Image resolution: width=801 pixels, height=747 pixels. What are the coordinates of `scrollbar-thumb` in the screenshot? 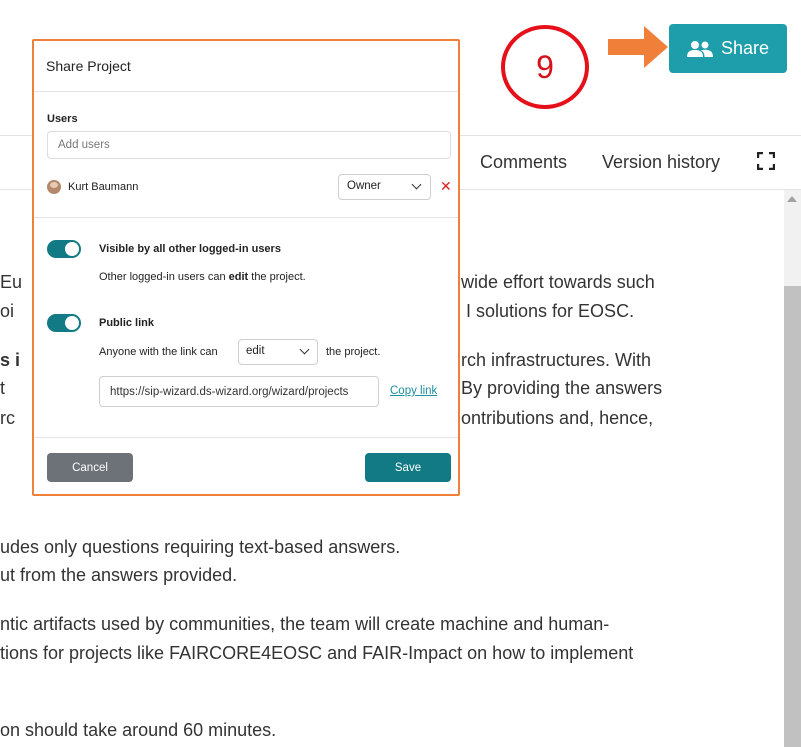 It's located at (792, 516).